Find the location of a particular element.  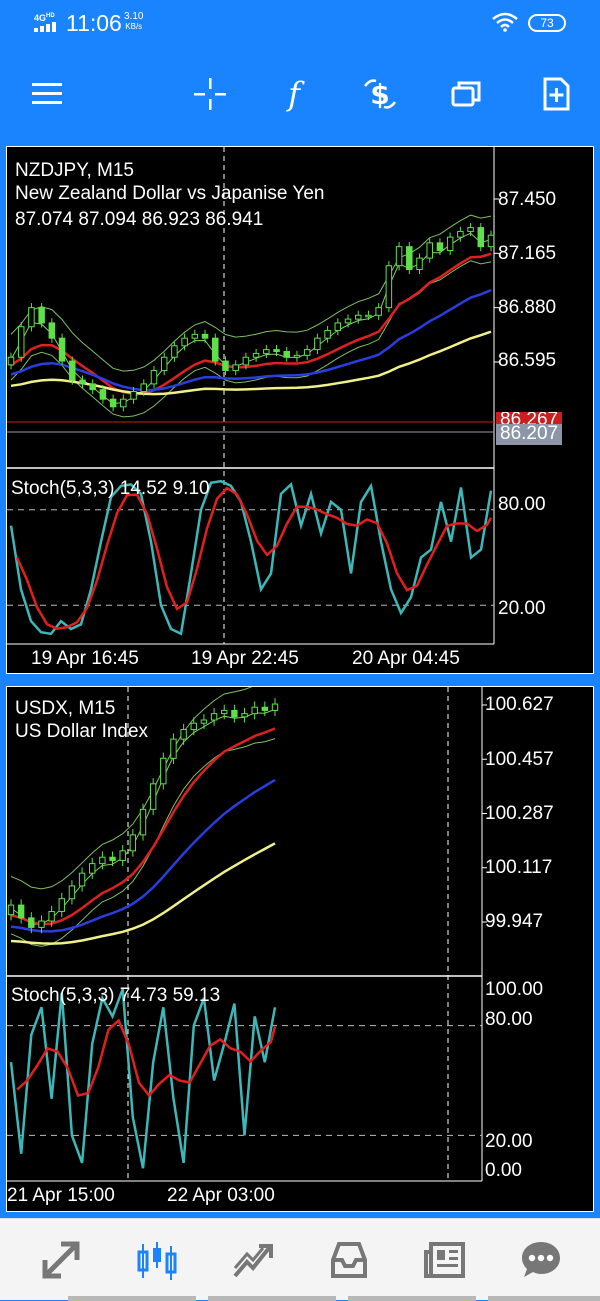

indicator-tick: 20.00 is located at coordinates (509, 1141).